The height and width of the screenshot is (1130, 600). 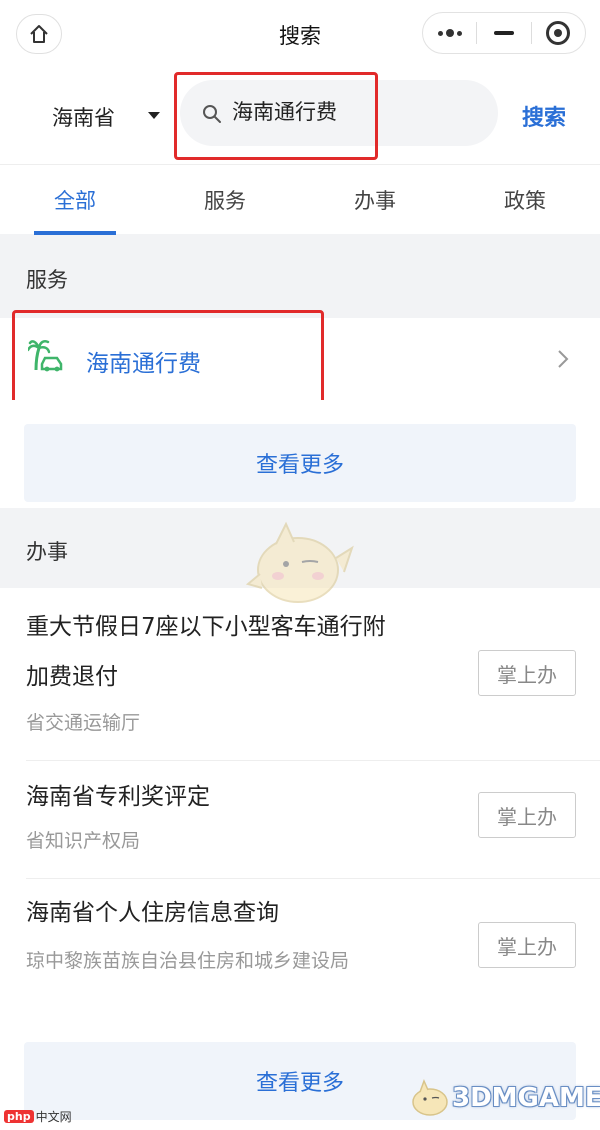 I want to click on more-button, so click(x=449, y=33).